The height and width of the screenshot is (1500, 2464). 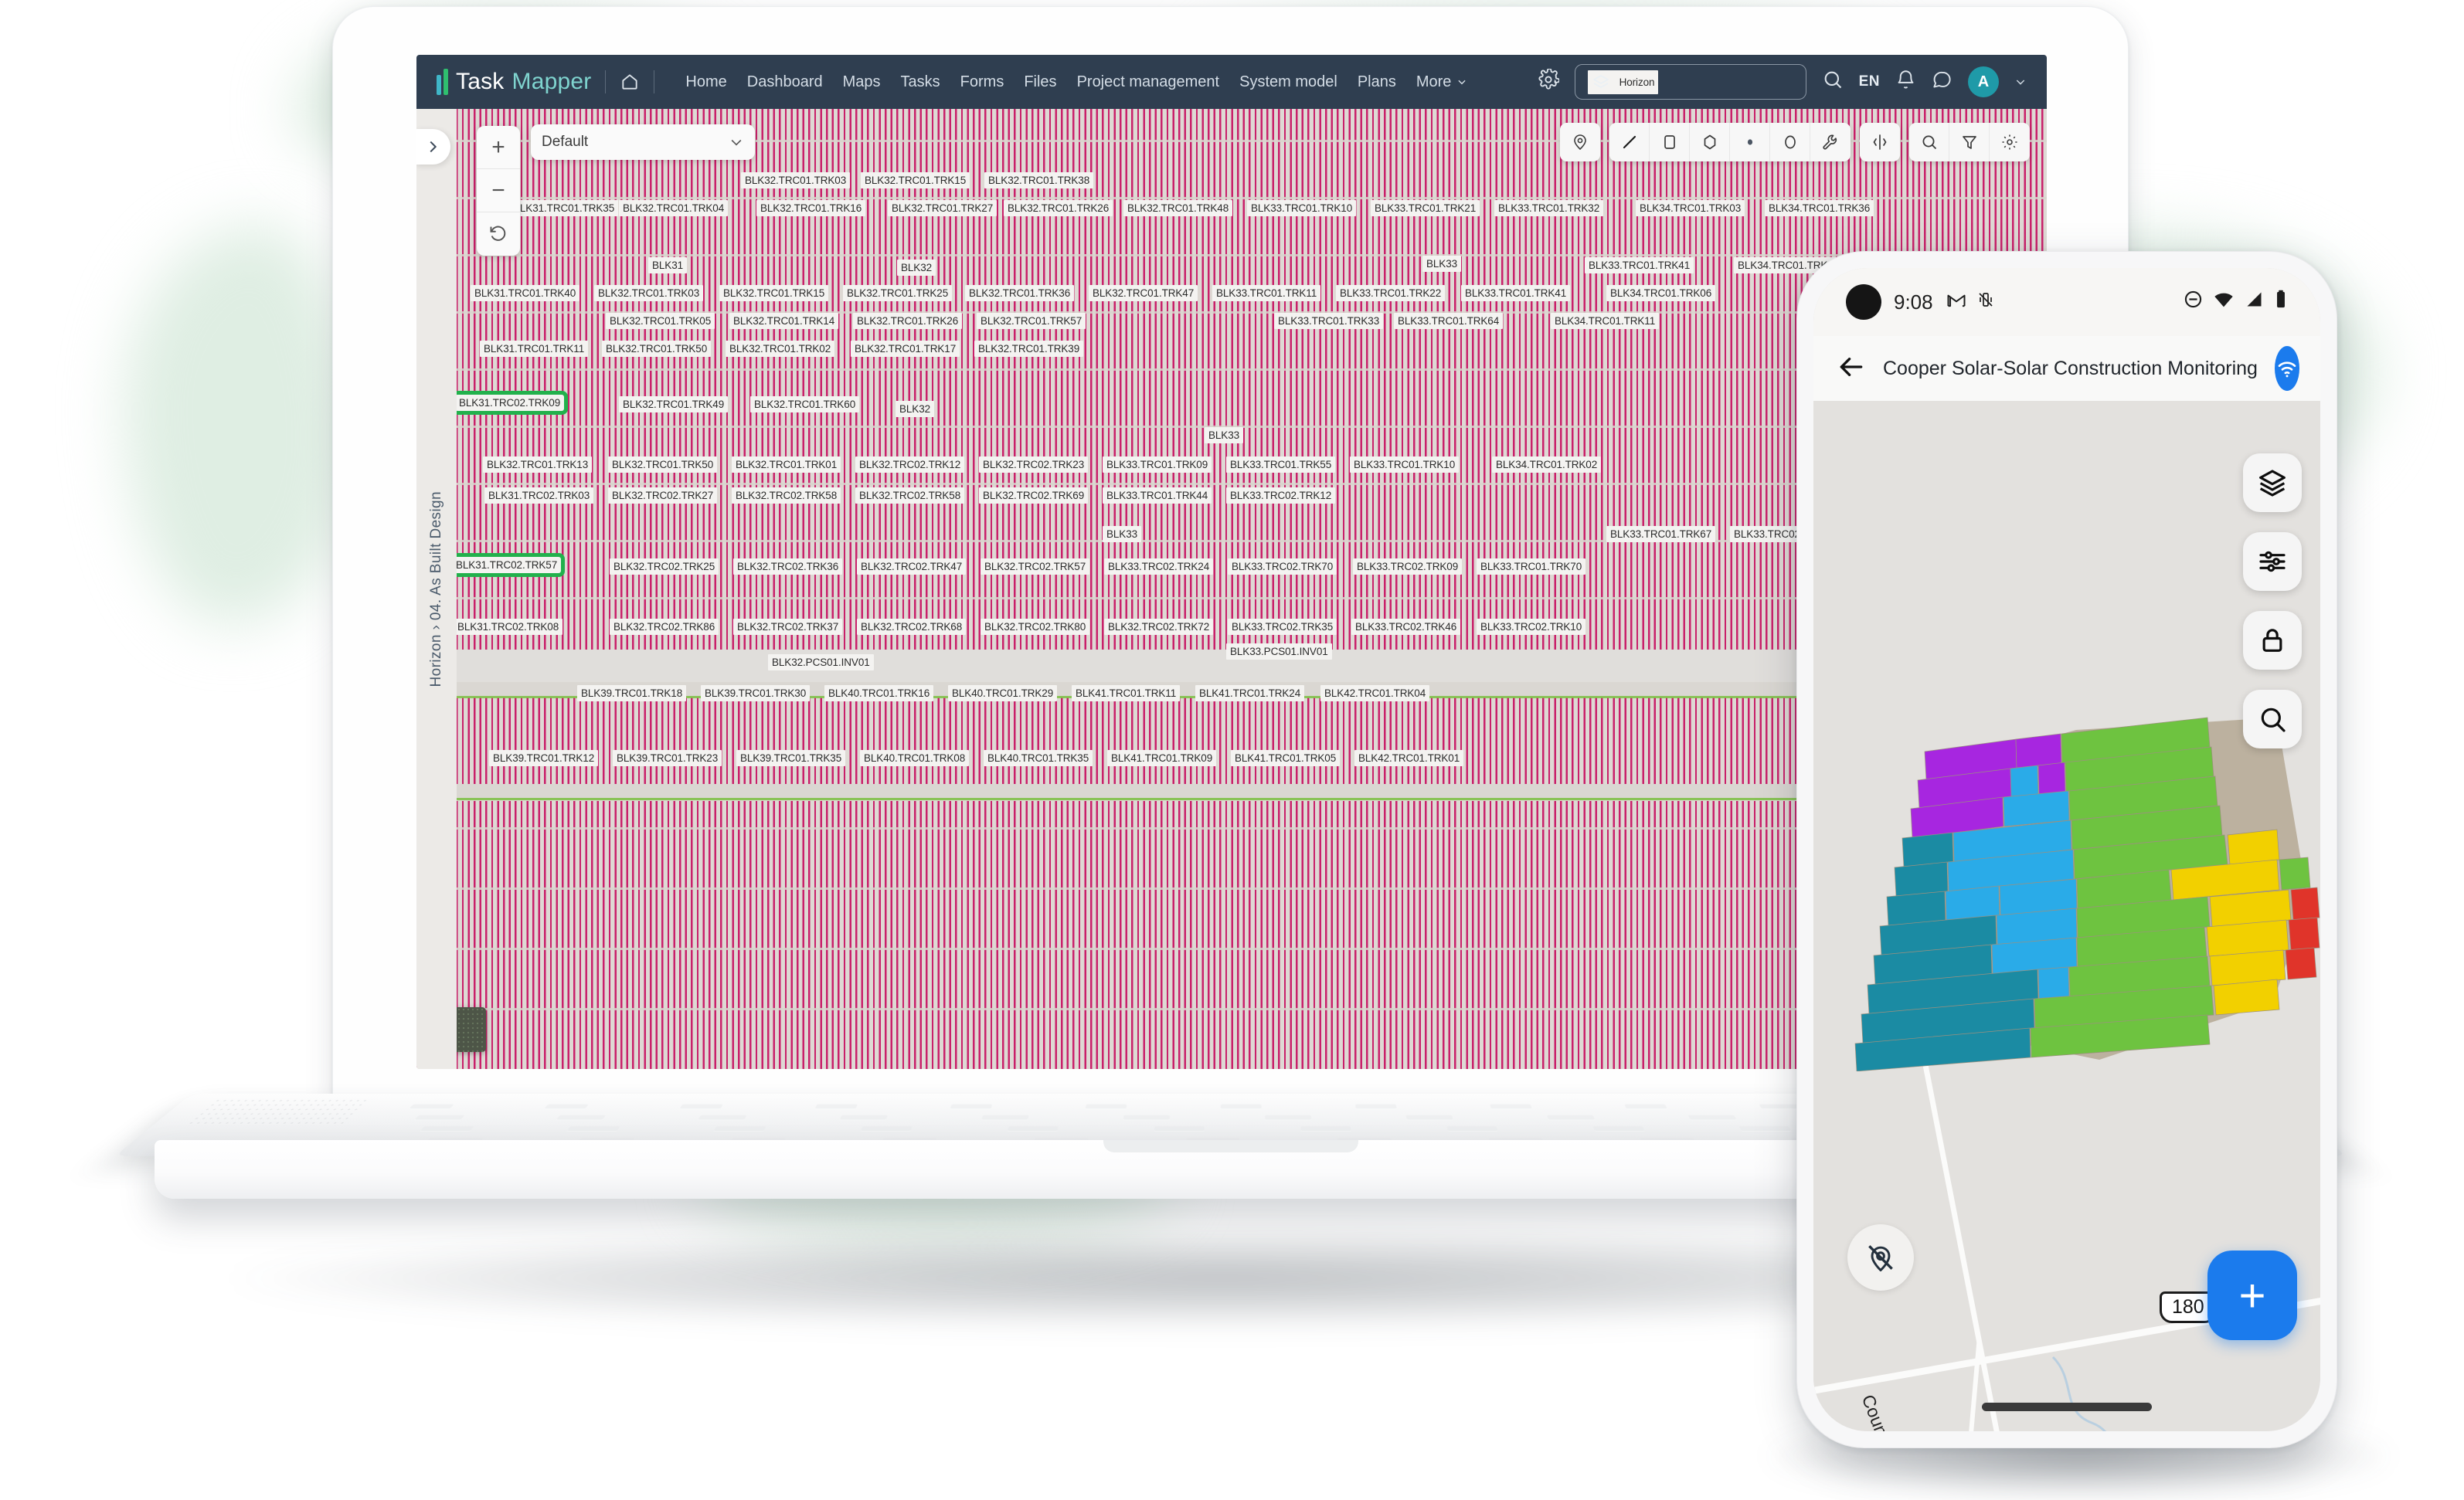 What do you see at coordinates (879, 693) in the screenshot?
I see `map-label: BLK40.TRC01.TRK16` at bounding box center [879, 693].